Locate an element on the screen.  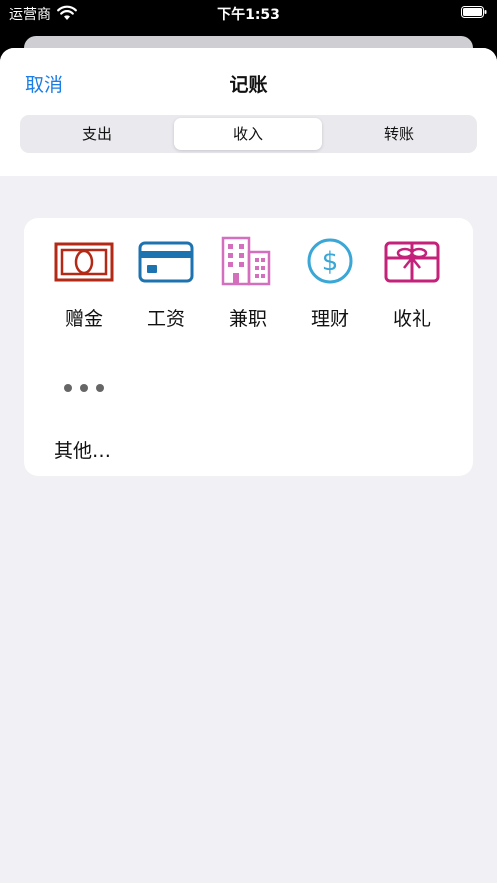
cash-bill-icon is located at coordinates (84, 262).